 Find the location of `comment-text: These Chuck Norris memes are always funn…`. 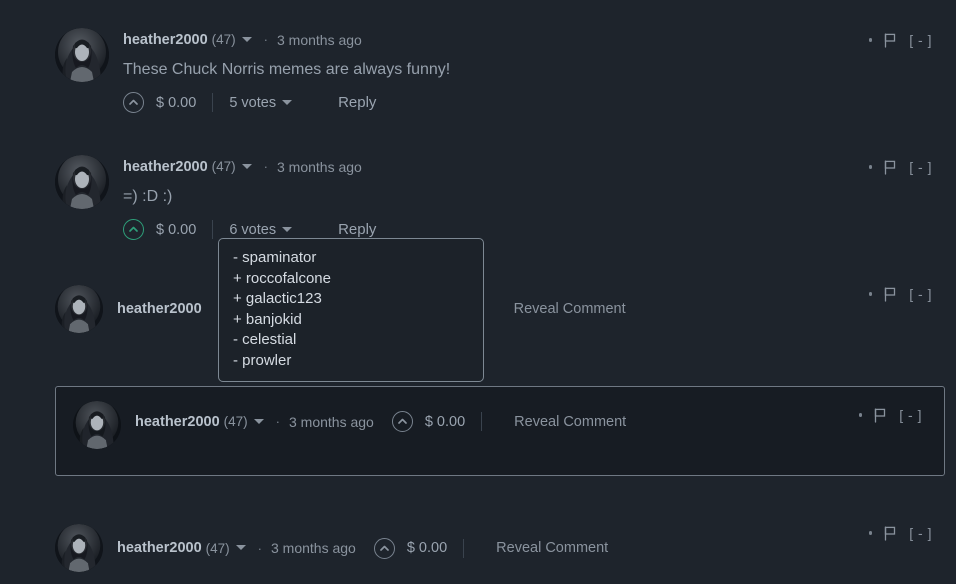

comment-text: These Chuck Norris memes are always funn… is located at coordinates (287, 69).